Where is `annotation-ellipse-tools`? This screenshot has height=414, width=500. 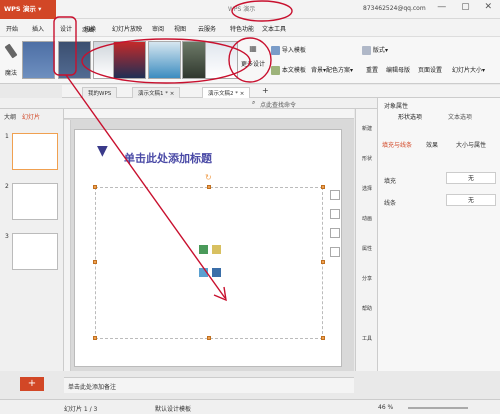
annotation-ellipse-tools is located at coordinates (262, 11).